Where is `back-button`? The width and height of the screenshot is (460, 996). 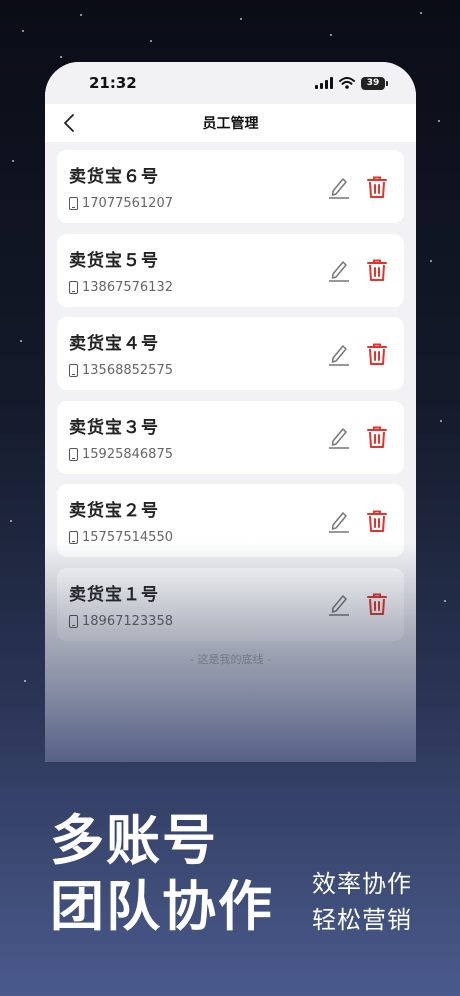 back-button is located at coordinates (69, 123).